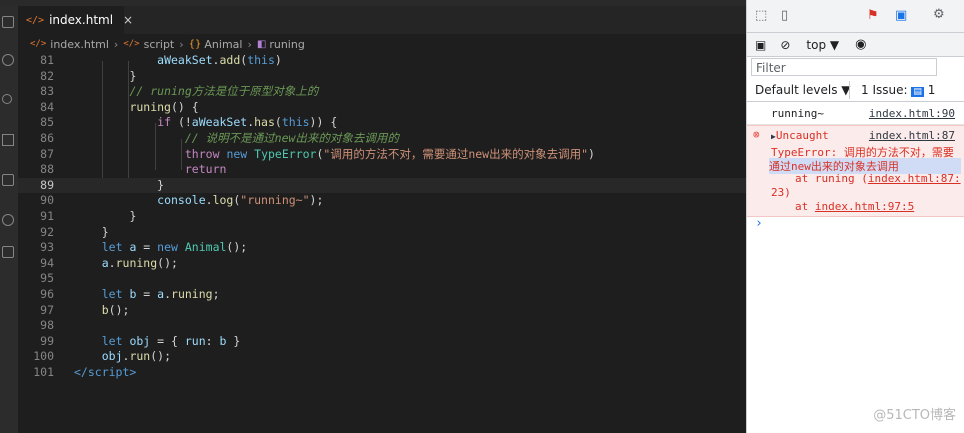 The height and width of the screenshot is (433, 964). What do you see at coordinates (822, 45) in the screenshot?
I see `context-select: top ▼` at bounding box center [822, 45].